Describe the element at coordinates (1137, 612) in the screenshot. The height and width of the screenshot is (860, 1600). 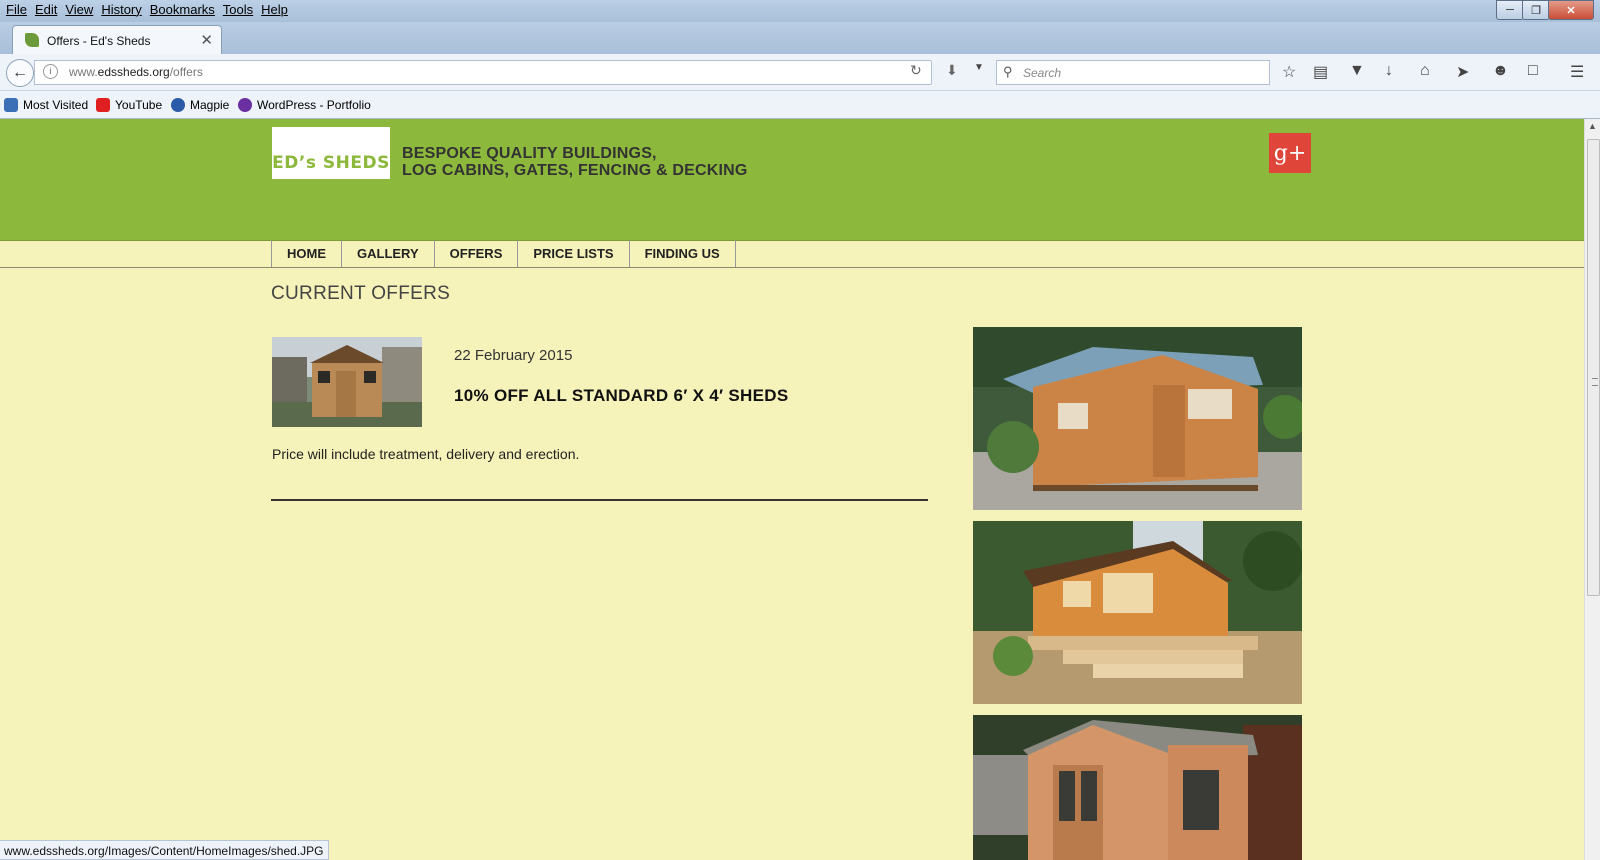
I see `gallery-photo-log-cabin` at that location.